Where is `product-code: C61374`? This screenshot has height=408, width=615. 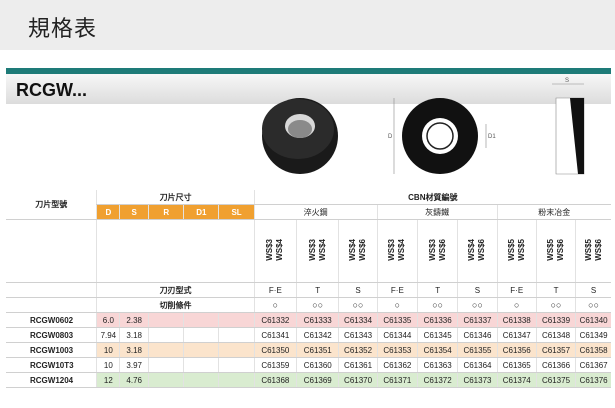
product-code: C61374 is located at coordinates (516, 380).